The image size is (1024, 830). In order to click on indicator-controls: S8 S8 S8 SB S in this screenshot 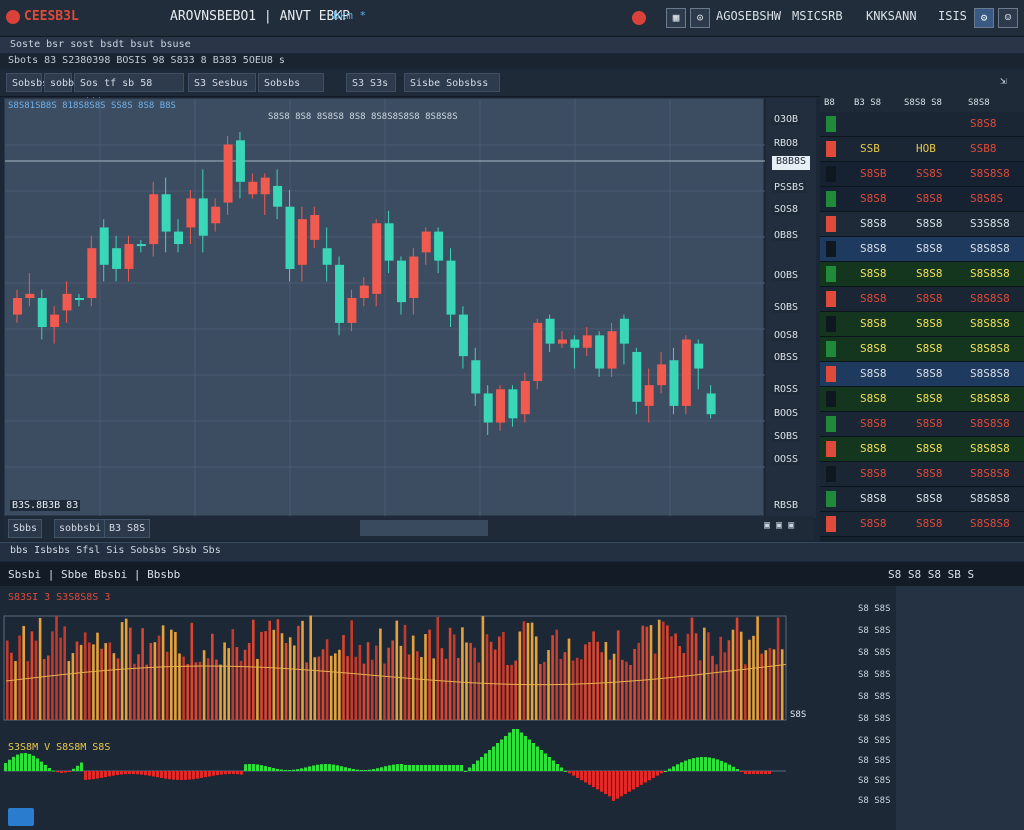, I will do `click(931, 574)`.